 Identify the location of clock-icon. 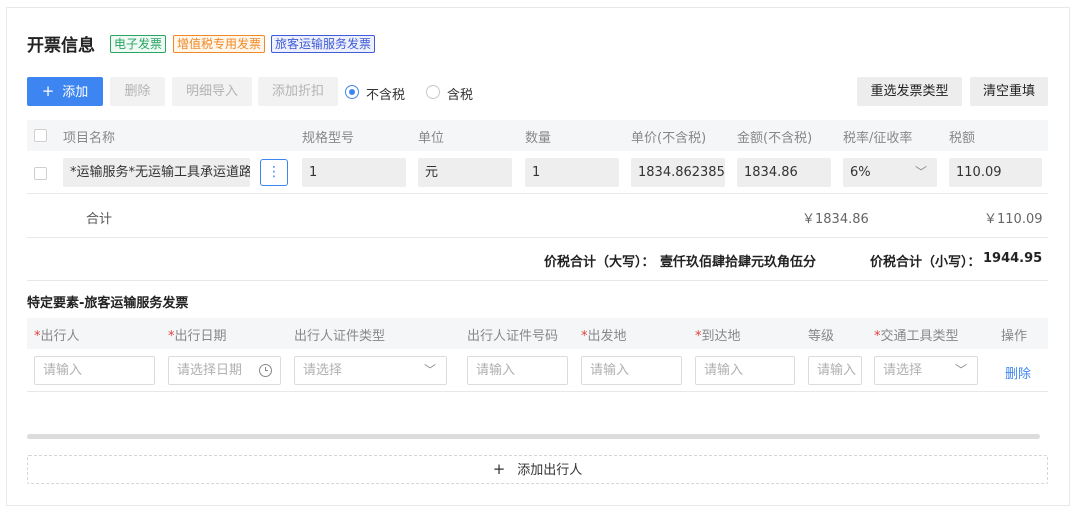
(265, 370).